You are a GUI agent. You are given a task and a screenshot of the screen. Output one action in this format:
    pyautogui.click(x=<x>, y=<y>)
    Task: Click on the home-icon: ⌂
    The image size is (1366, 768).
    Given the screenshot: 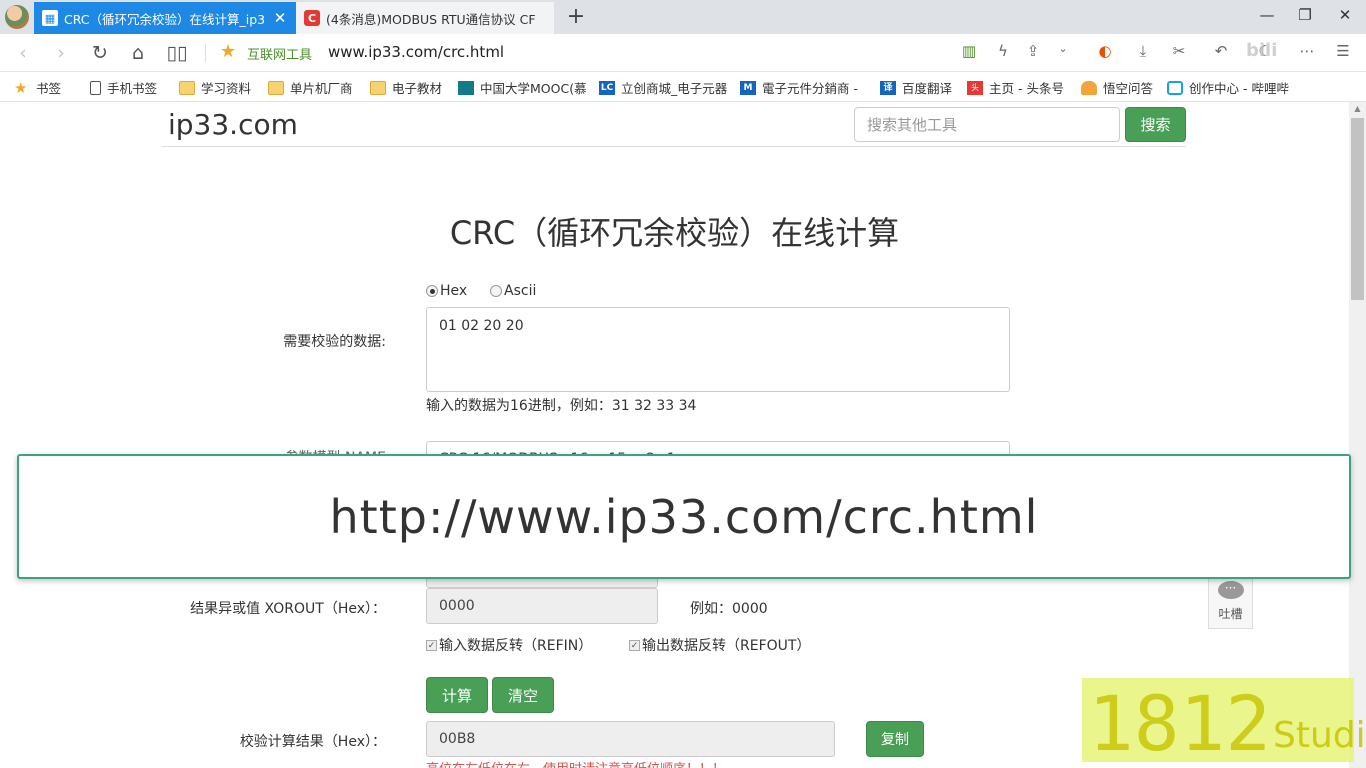 What is the action you would take?
    pyautogui.click(x=138, y=53)
    